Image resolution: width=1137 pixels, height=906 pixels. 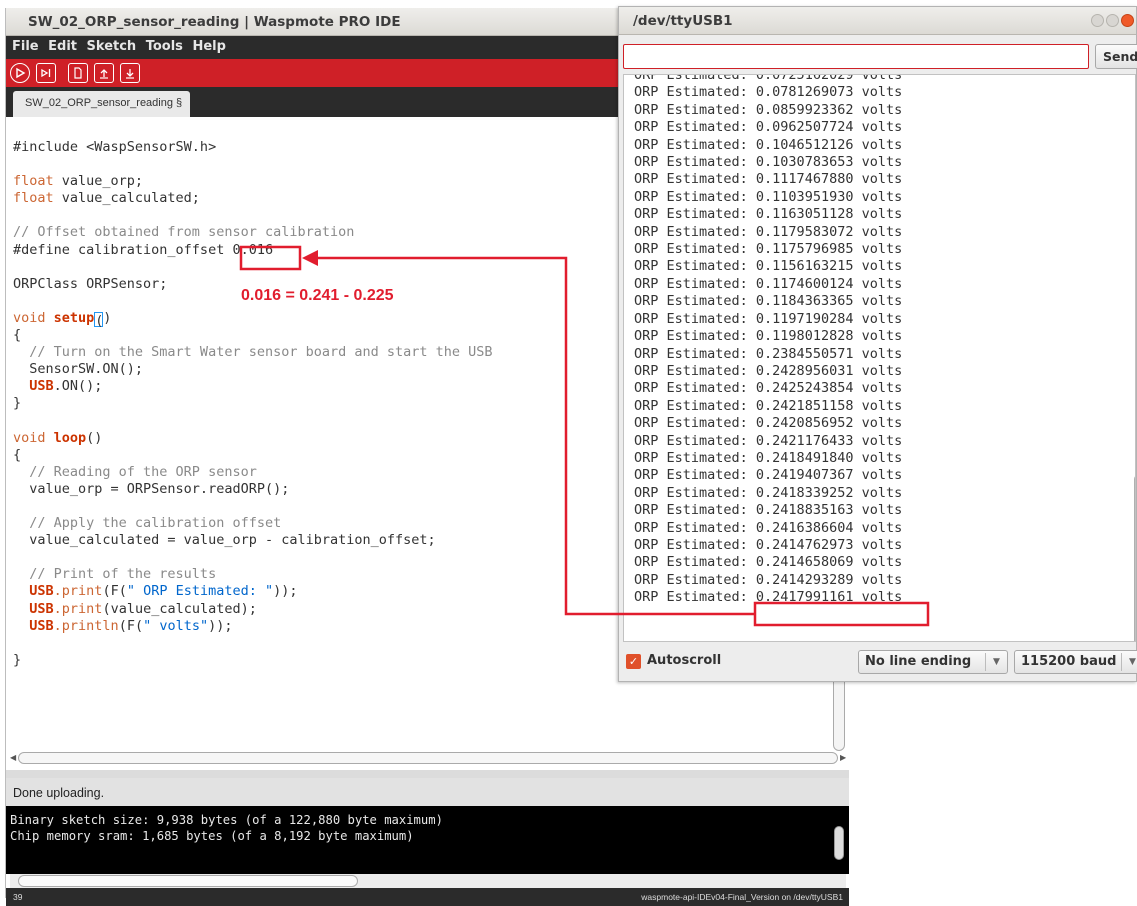 What do you see at coordinates (151, 488) in the screenshot?
I see `code-line: value_orp = ORPSensor.readORP();` at bounding box center [151, 488].